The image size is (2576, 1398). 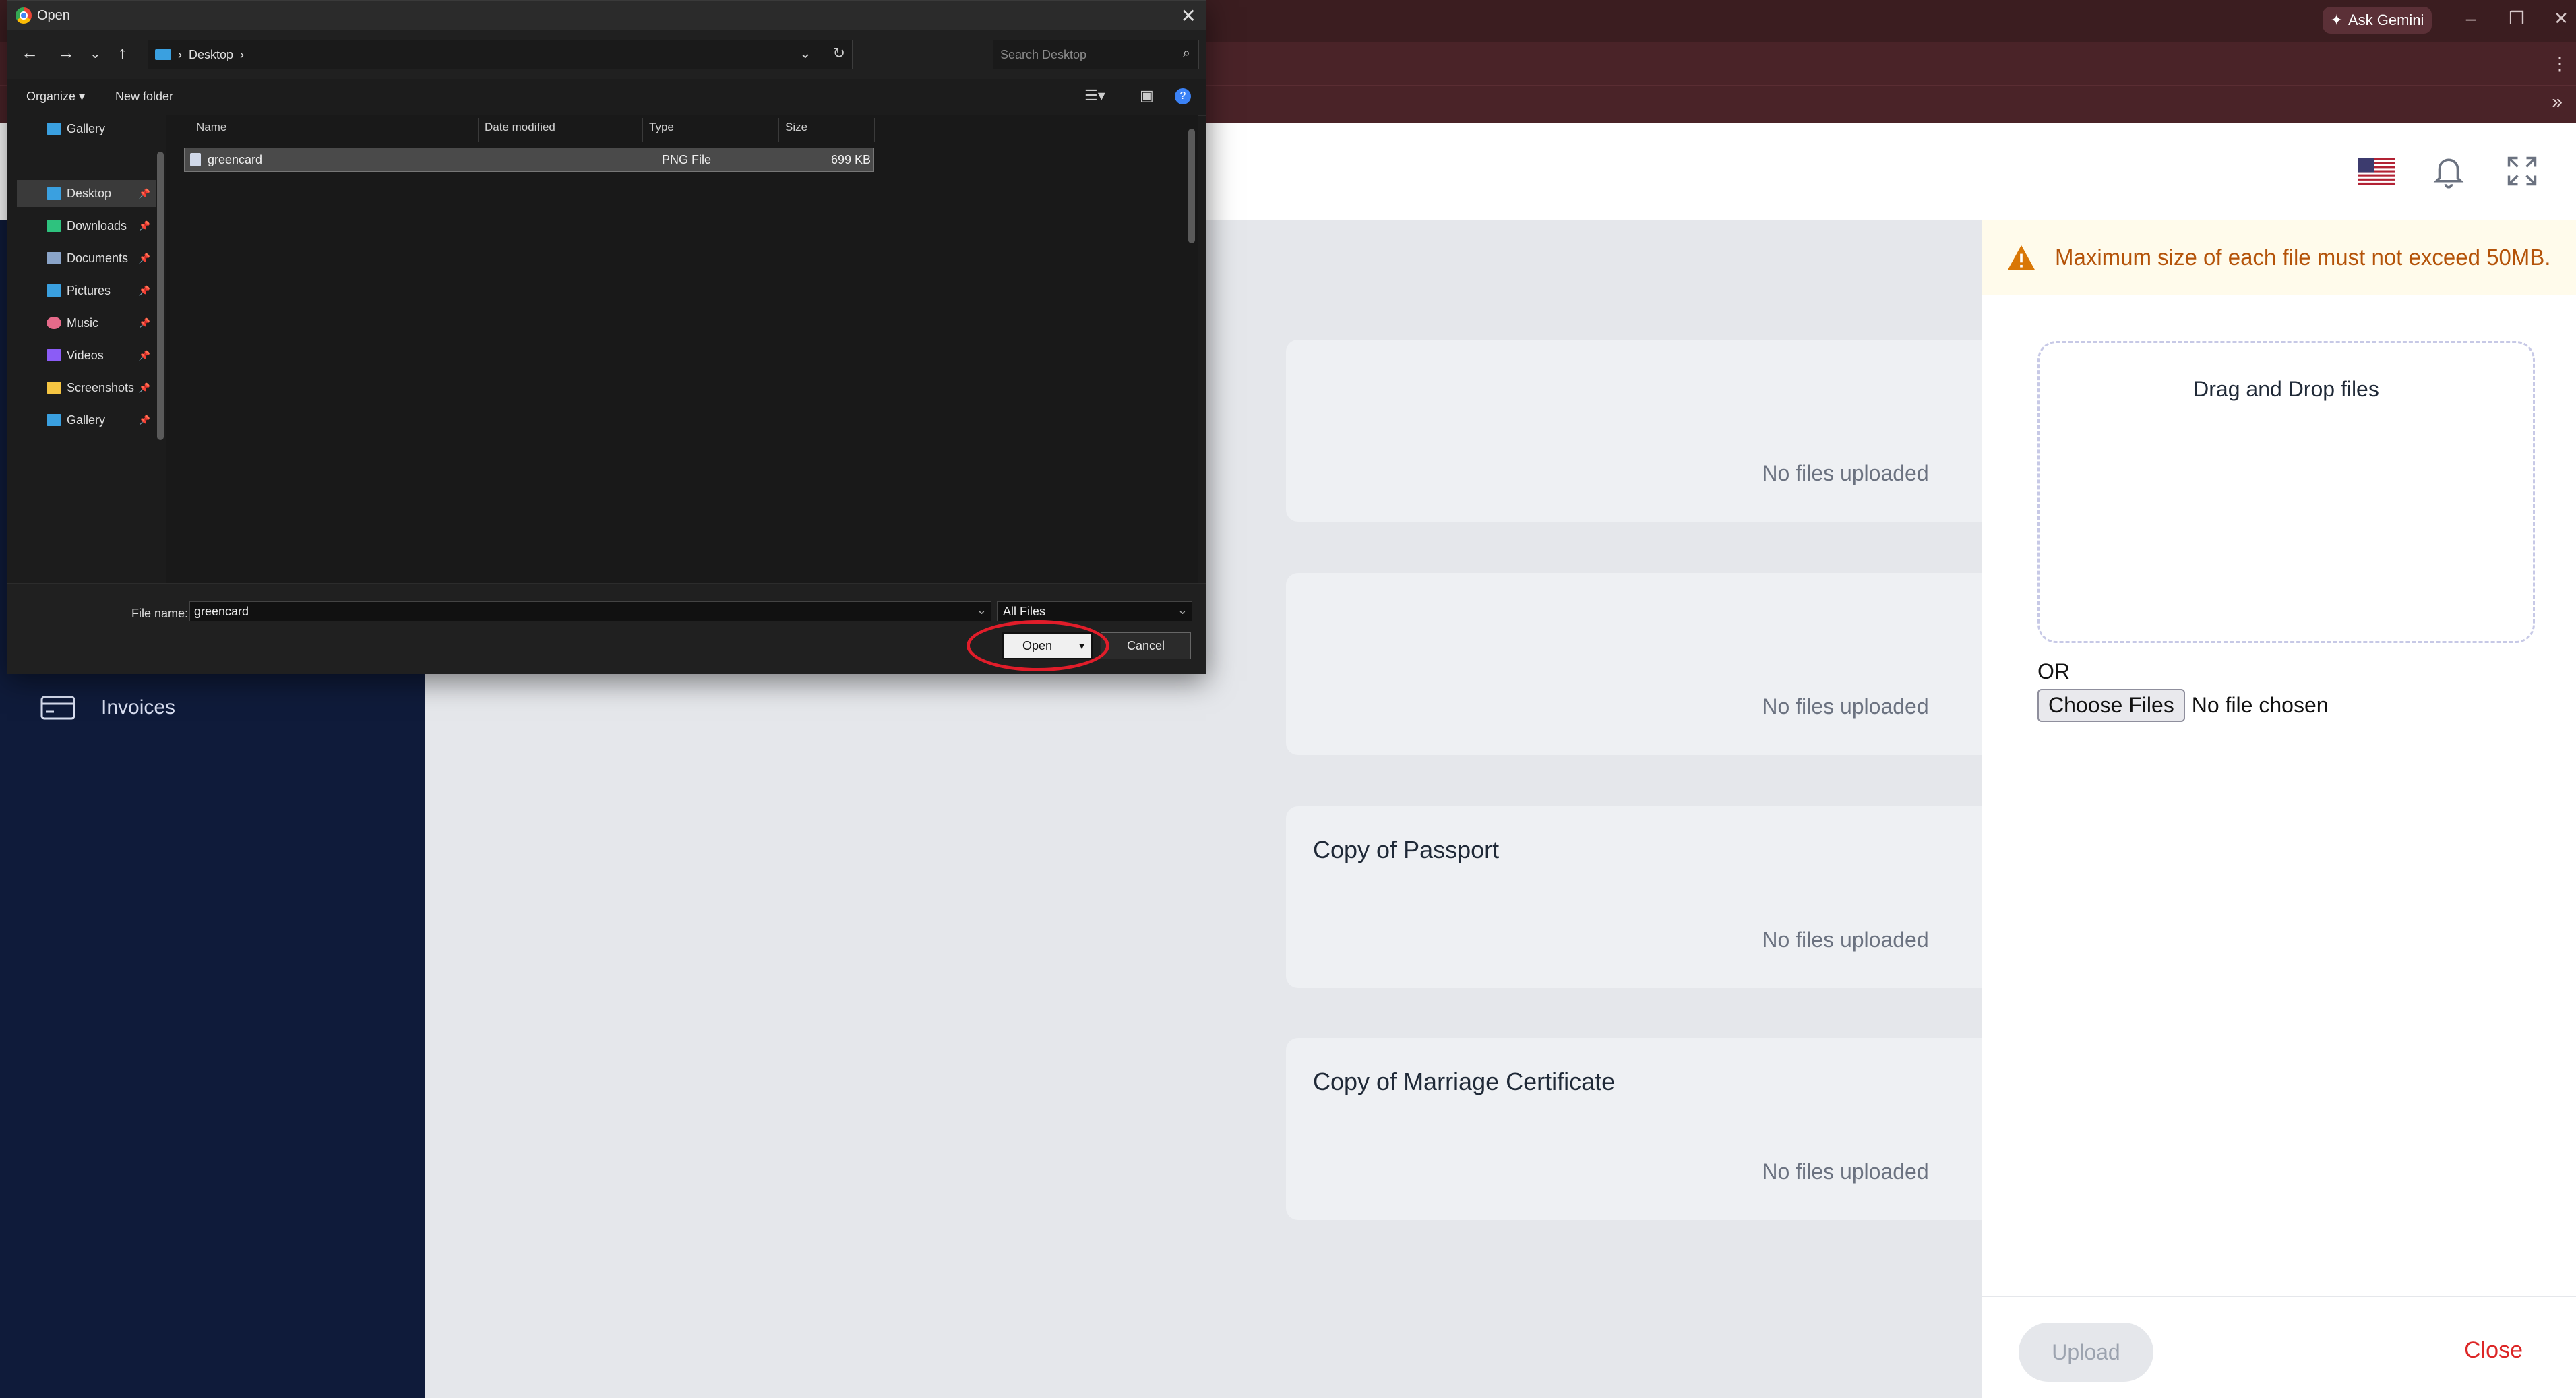 I want to click on column-size: Size, so click(x=796, y=131).